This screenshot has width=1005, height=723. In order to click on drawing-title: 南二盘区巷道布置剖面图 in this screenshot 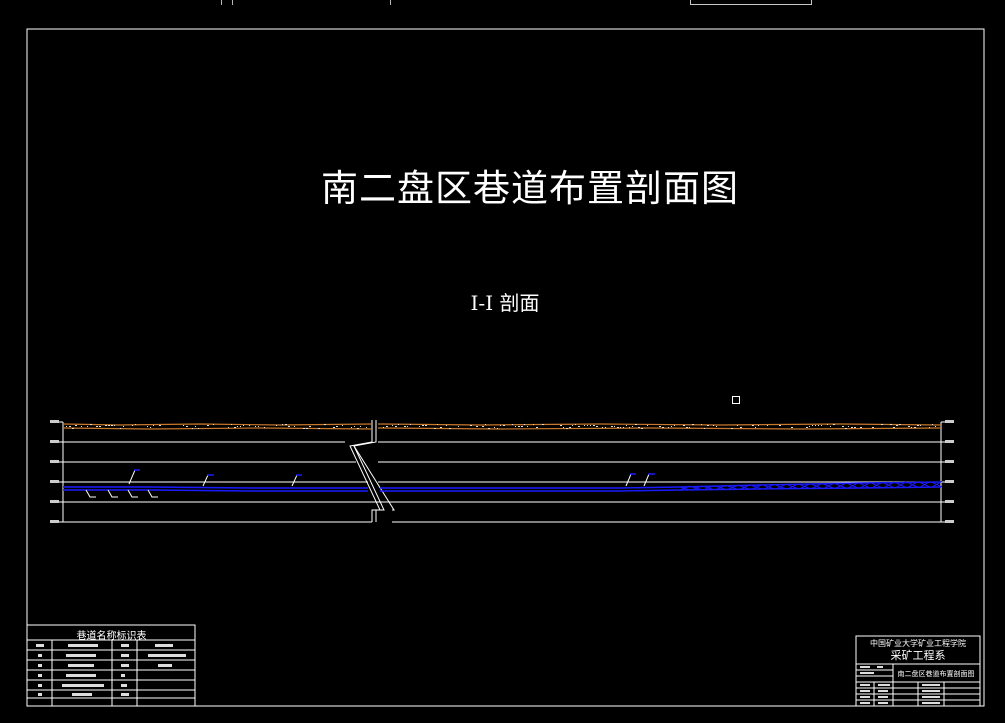, I will do `click(530, 188)`.